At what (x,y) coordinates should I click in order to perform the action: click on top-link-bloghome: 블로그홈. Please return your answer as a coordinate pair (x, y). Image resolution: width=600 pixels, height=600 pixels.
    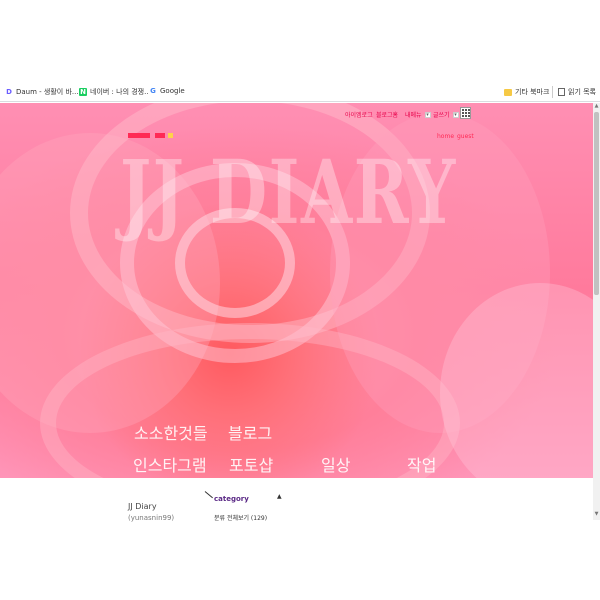
    Looking at the image, I should click on (387, 114).